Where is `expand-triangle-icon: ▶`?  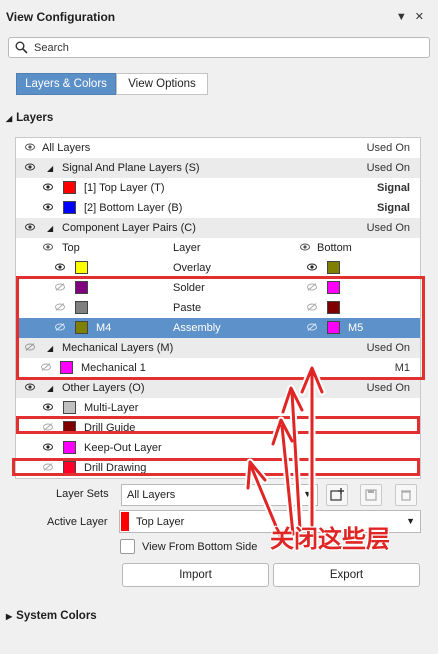
expand-triangle-icon: ▶ is located at coordinates (9, 616).